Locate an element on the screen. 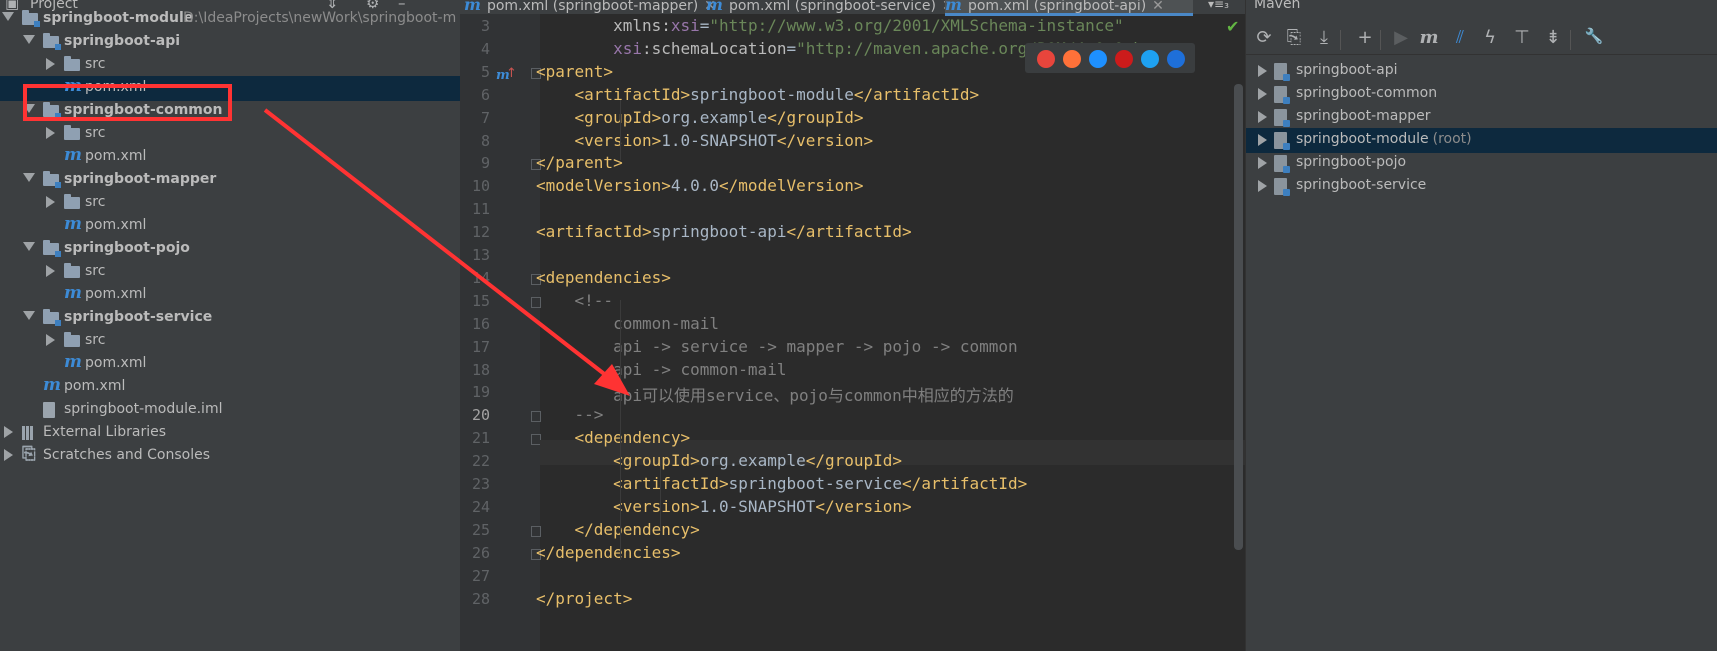 Image resolution: width=1717 pixels, height=651 pixels. tree-pojo: springboot-pojo is located at coordinates (230, 249).